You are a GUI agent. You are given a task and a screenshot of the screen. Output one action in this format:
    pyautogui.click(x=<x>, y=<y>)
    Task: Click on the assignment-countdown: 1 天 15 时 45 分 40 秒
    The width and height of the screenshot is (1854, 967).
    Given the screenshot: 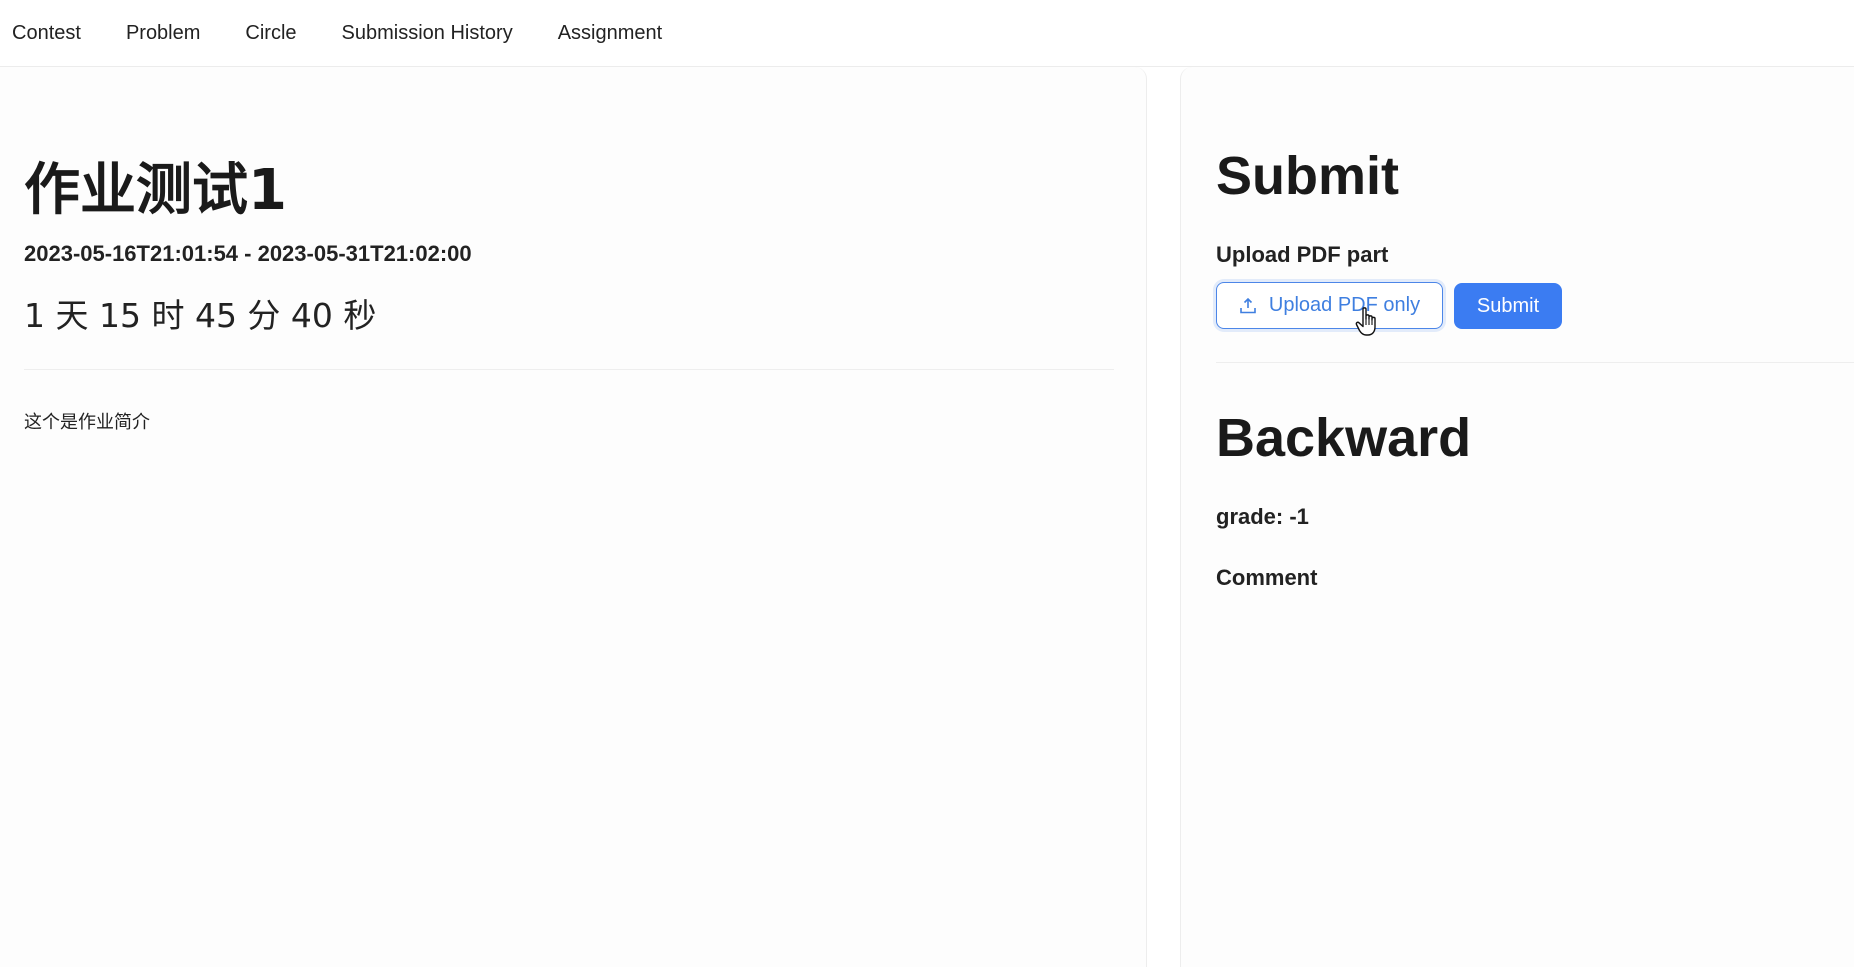 What is the action you would take?
    pyautogui.click(x=200, y=315)
    